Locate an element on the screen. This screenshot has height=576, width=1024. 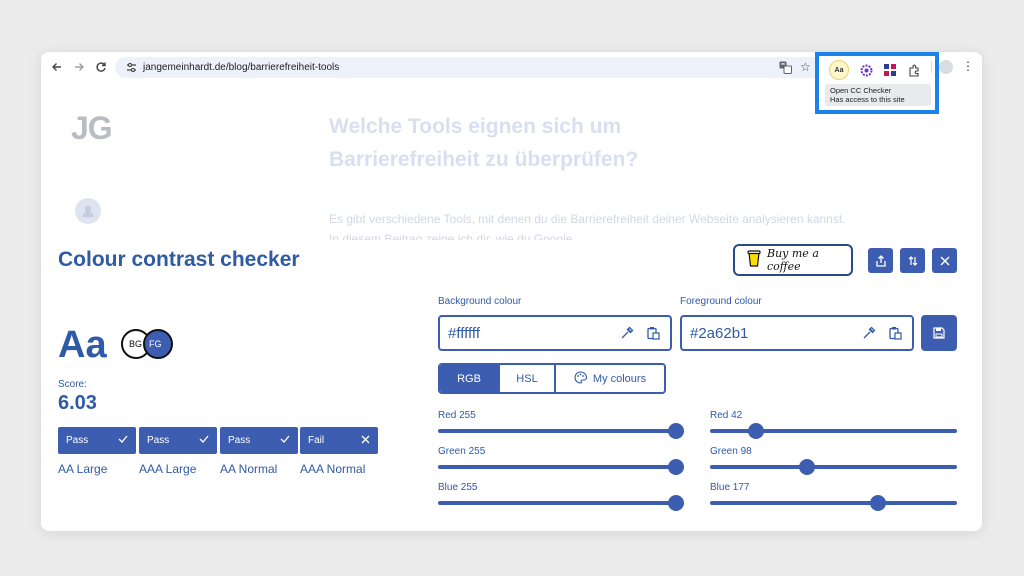
hero-title-line-2: Barrierefreiheit zu überprüfen? is located at coordinates (484, 159).